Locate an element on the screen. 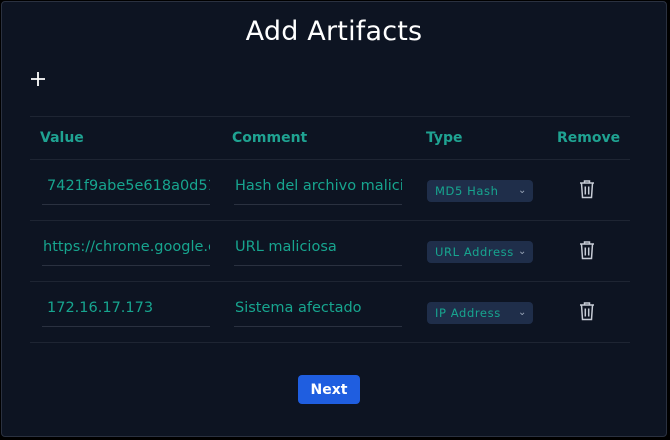 The height and width of the screenshot is (440, 670). type-select-value: URL Address is located at coordinates (474, 252).